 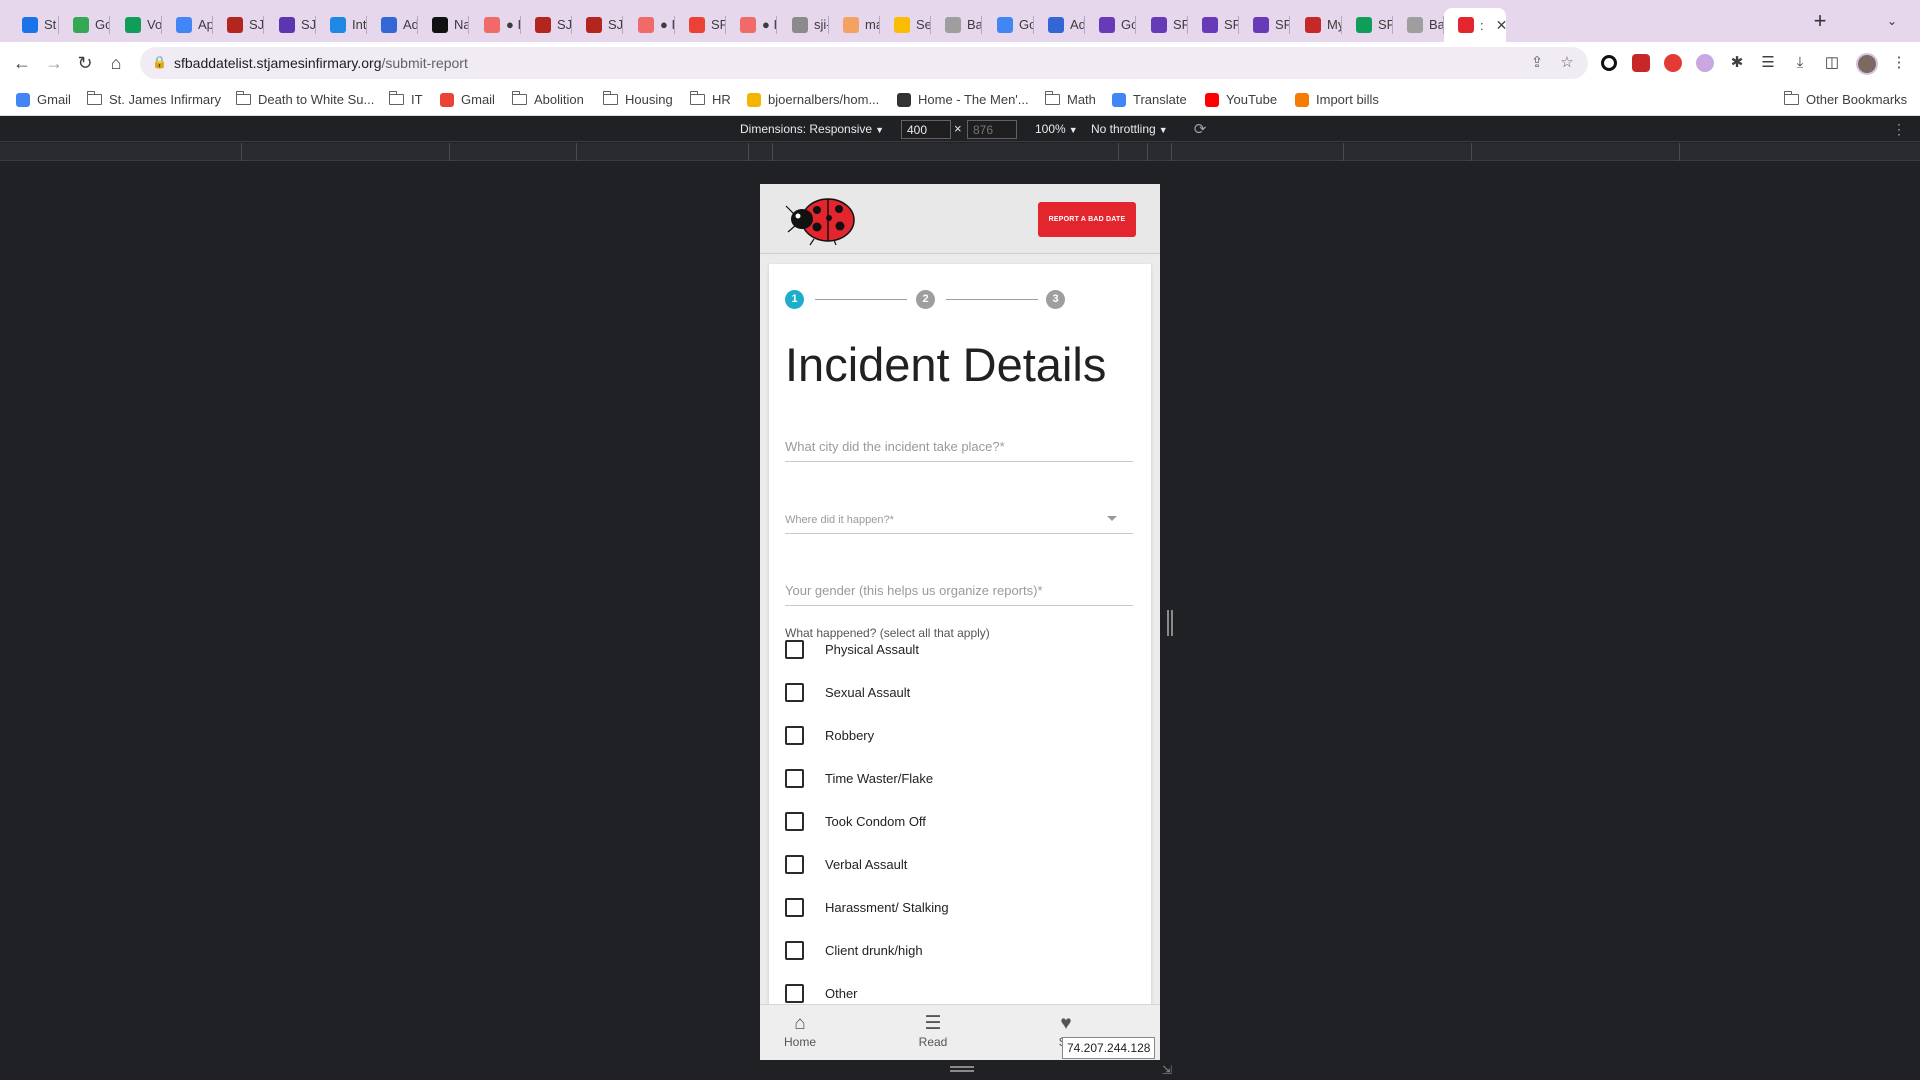 I want to click on bookmark-item: St. James Infirmary, so click(x=153, y=99).